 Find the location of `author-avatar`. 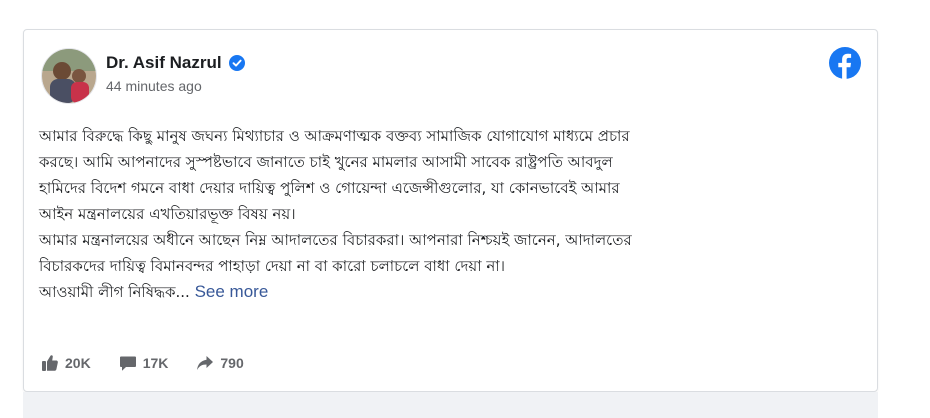

author-avatar is located at coordinates (69, 76).